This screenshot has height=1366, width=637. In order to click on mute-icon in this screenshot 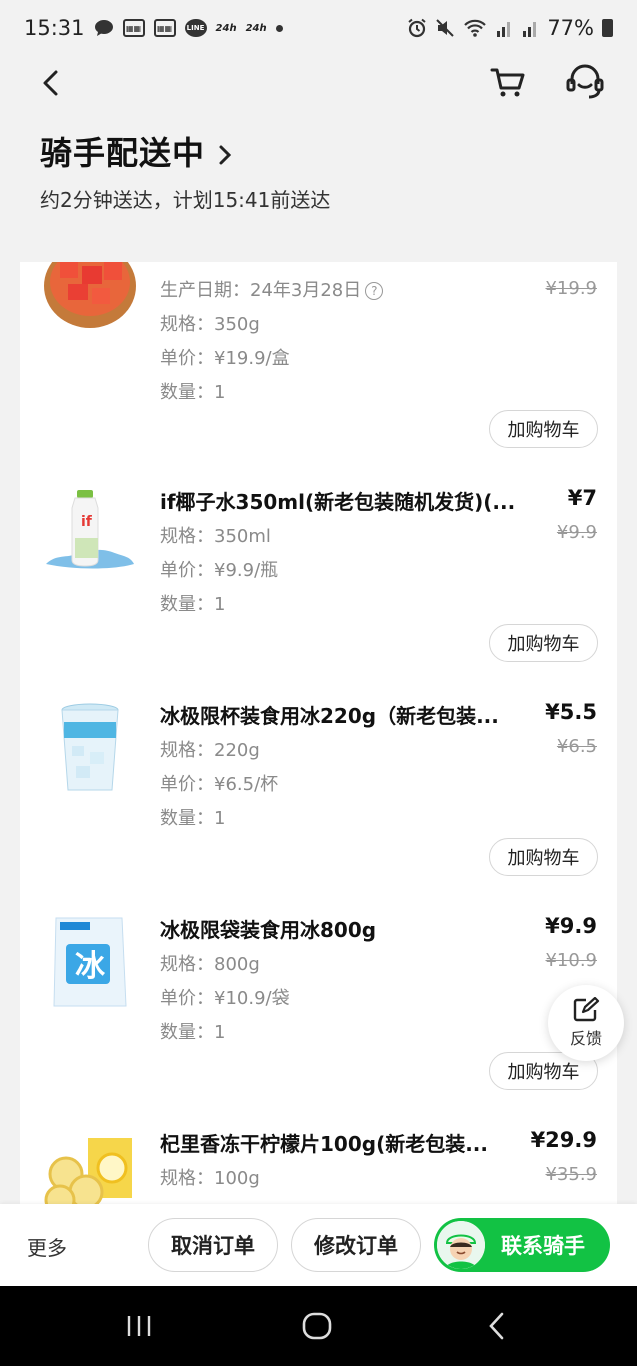, I will do `click(445, 28)`.